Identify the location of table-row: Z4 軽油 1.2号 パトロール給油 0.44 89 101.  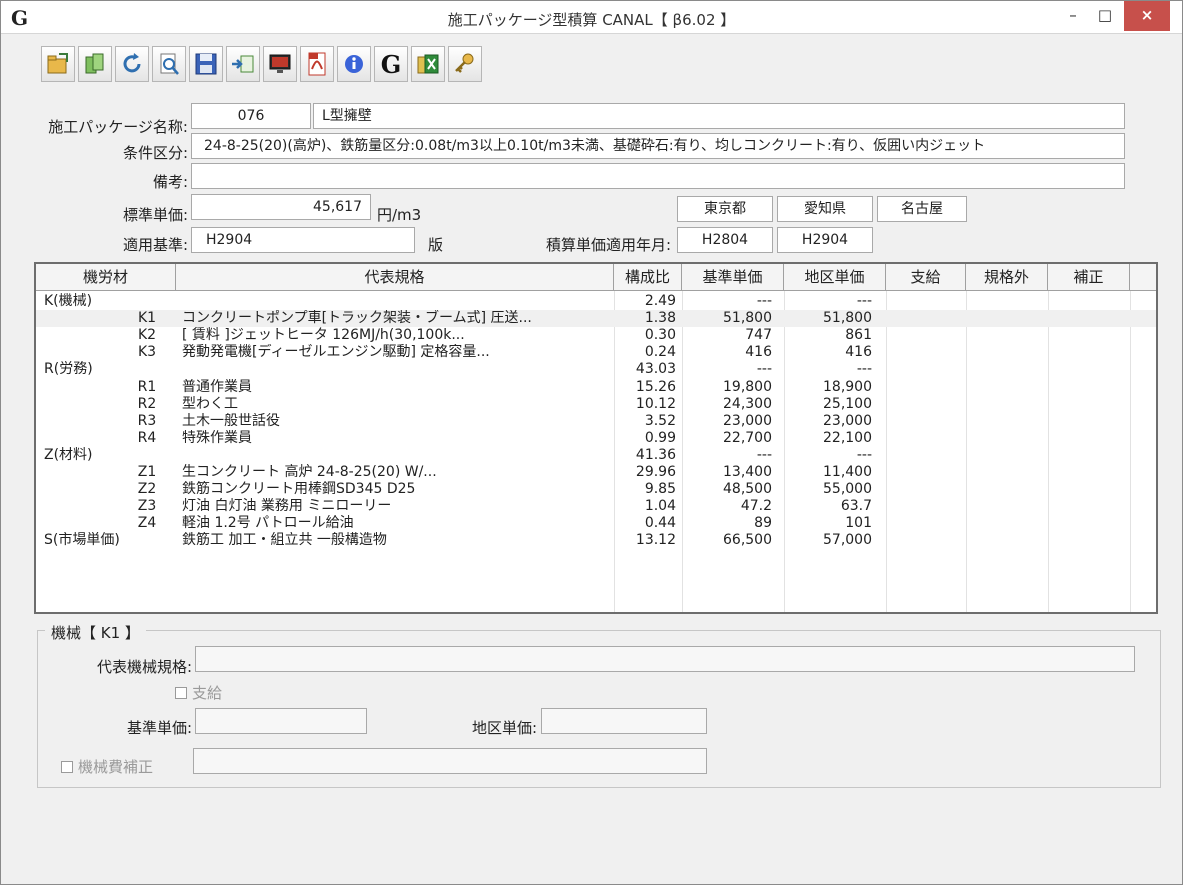
(596, 523).